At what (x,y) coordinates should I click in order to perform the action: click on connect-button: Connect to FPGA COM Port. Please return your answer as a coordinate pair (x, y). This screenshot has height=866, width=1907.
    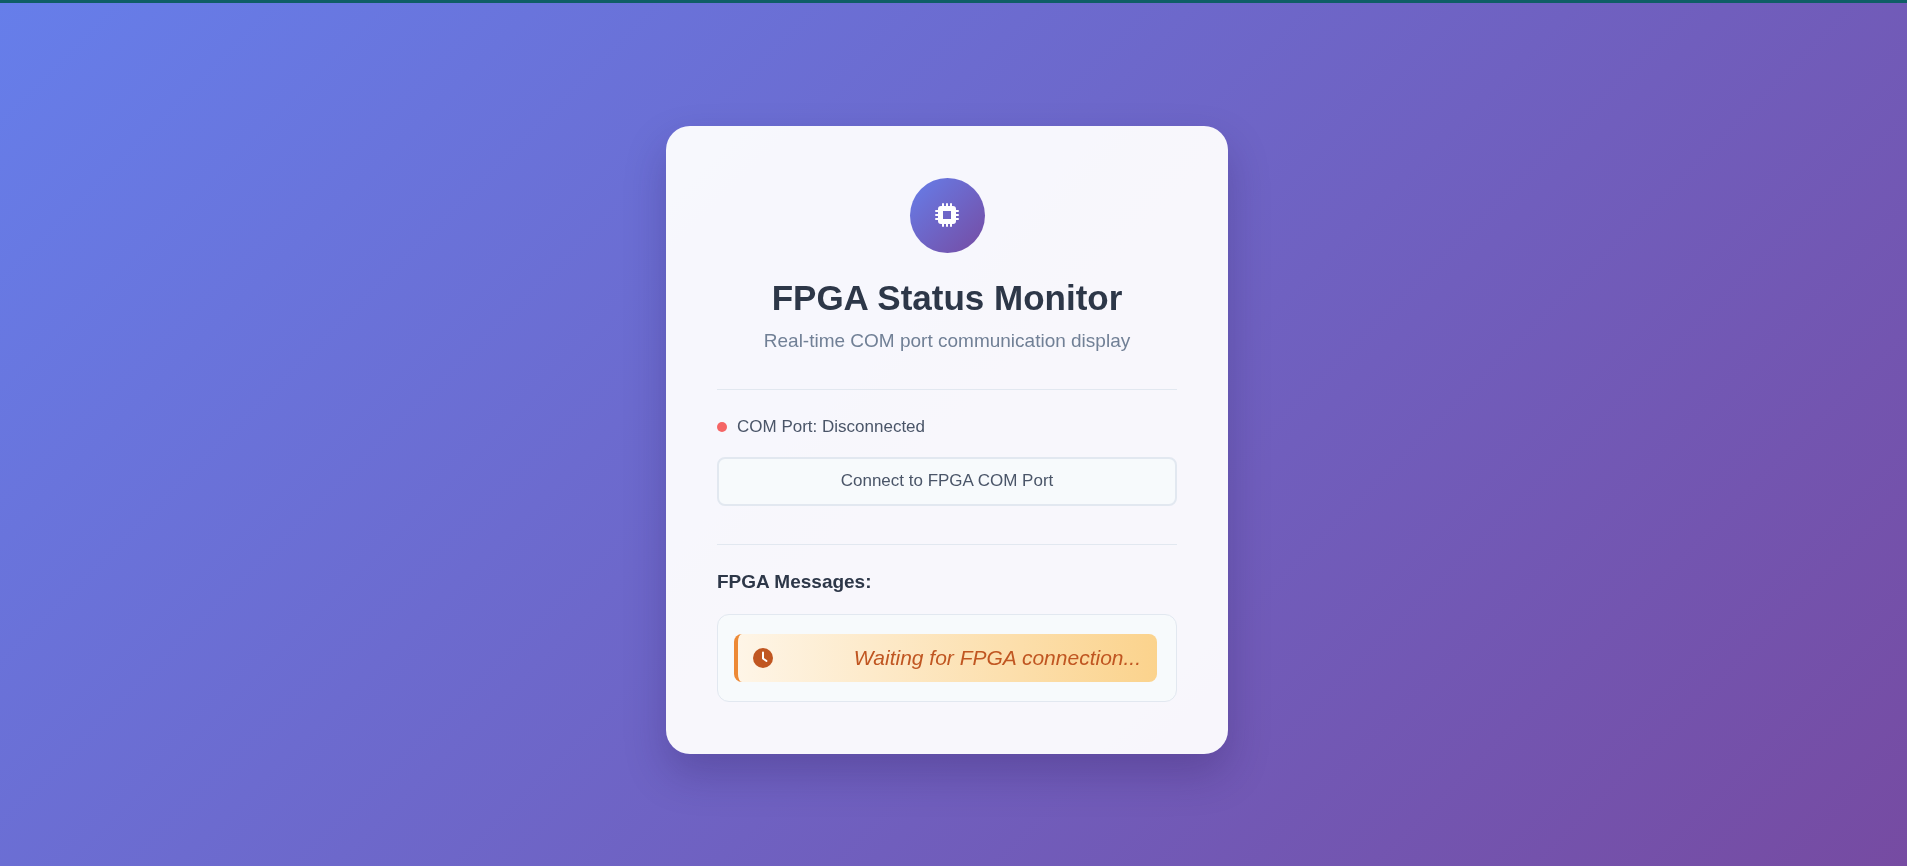
    Looking at the image, I should click on (947, 481).